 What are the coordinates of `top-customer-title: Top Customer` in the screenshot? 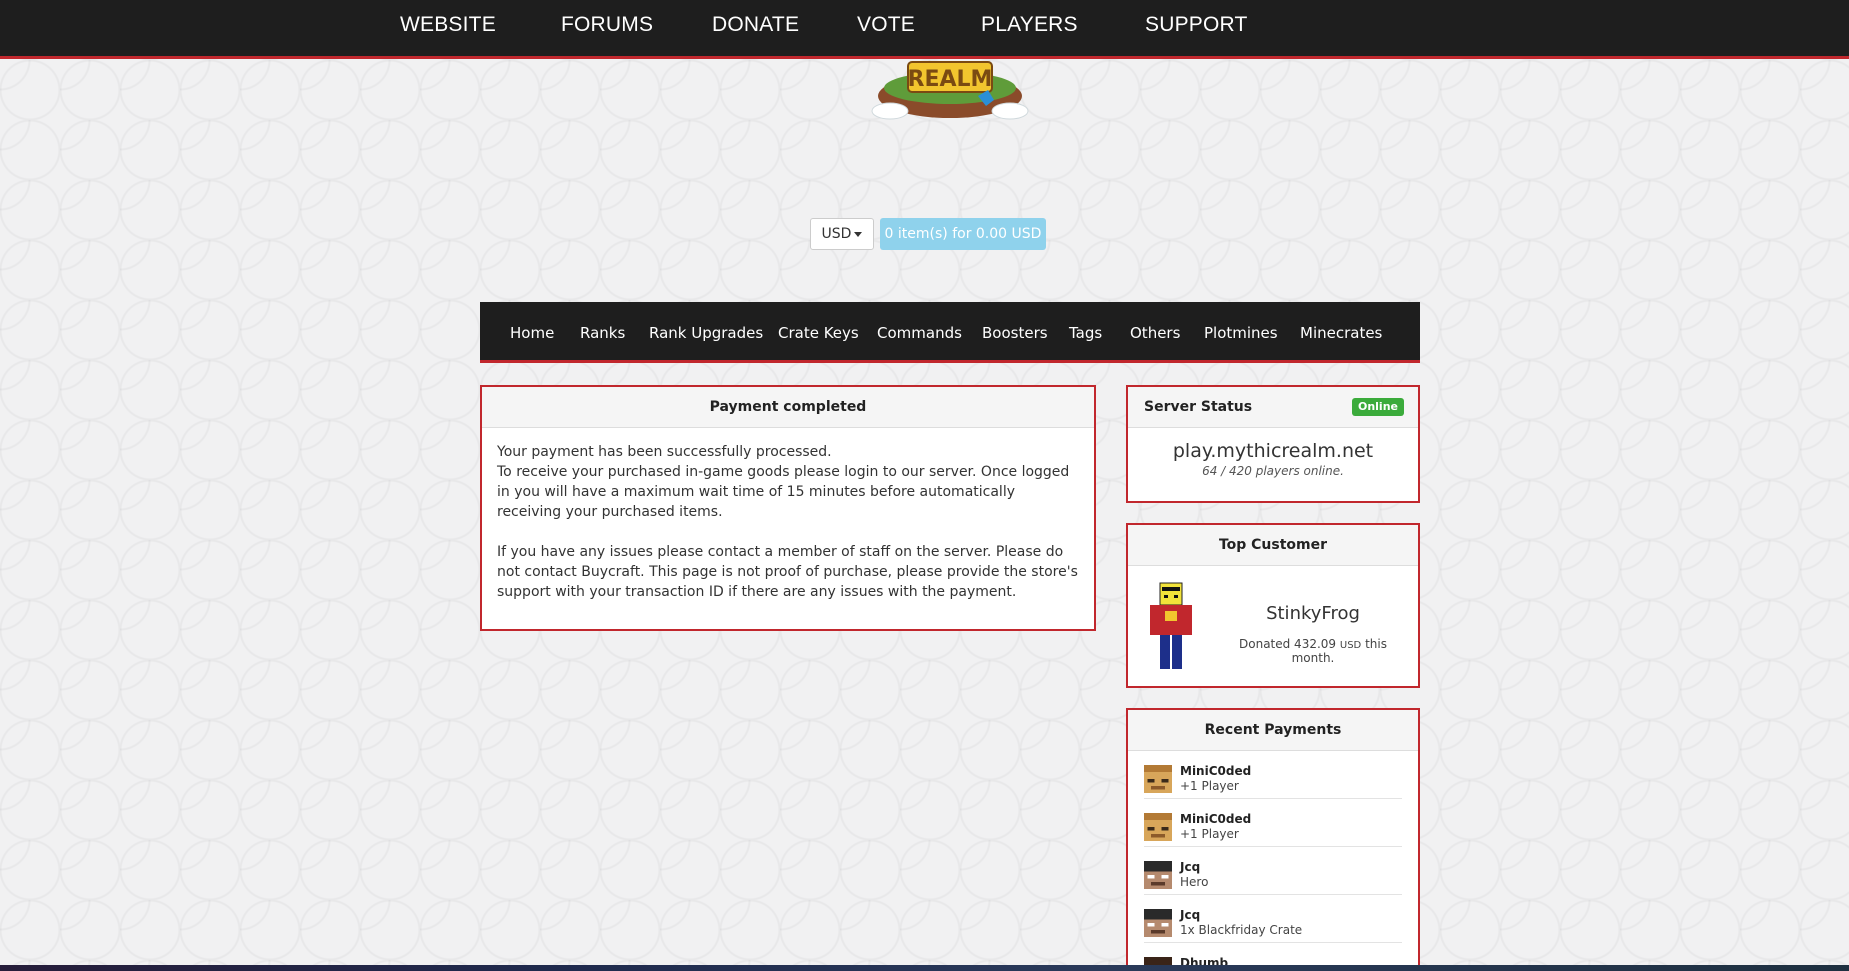 It's located at (1273, 545).